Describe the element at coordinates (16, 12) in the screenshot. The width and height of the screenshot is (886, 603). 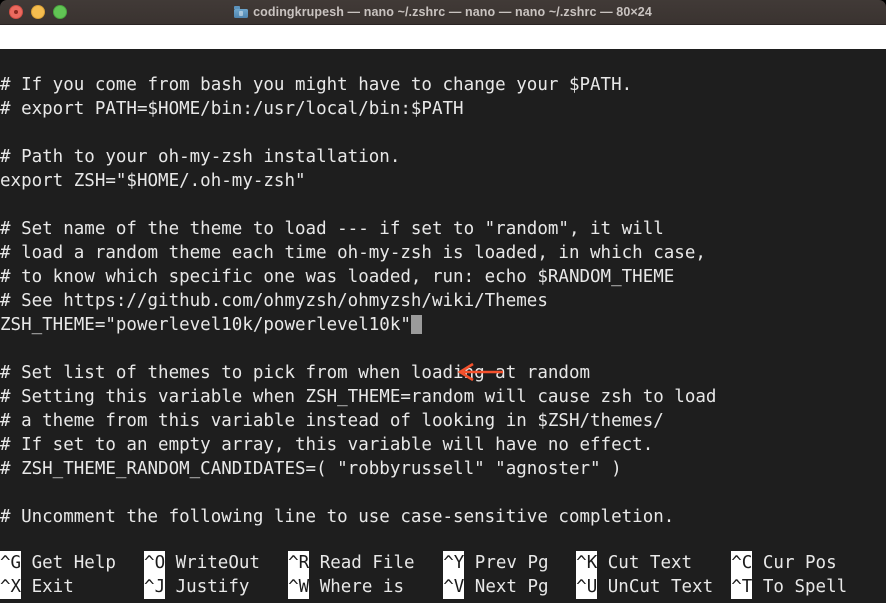
I see `close-button` at that location.